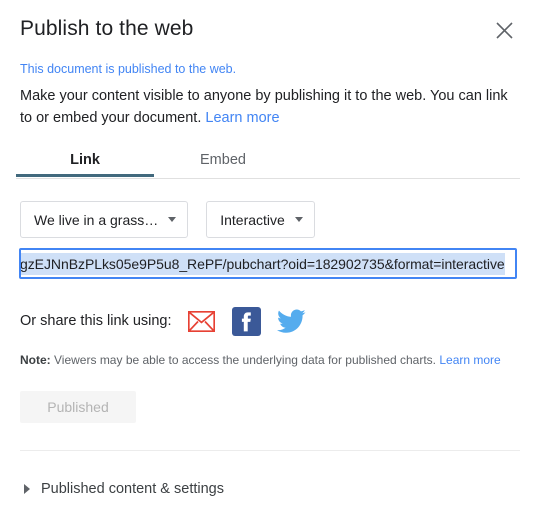  I want to click on note-prefix: Note:, so click(35, 360).